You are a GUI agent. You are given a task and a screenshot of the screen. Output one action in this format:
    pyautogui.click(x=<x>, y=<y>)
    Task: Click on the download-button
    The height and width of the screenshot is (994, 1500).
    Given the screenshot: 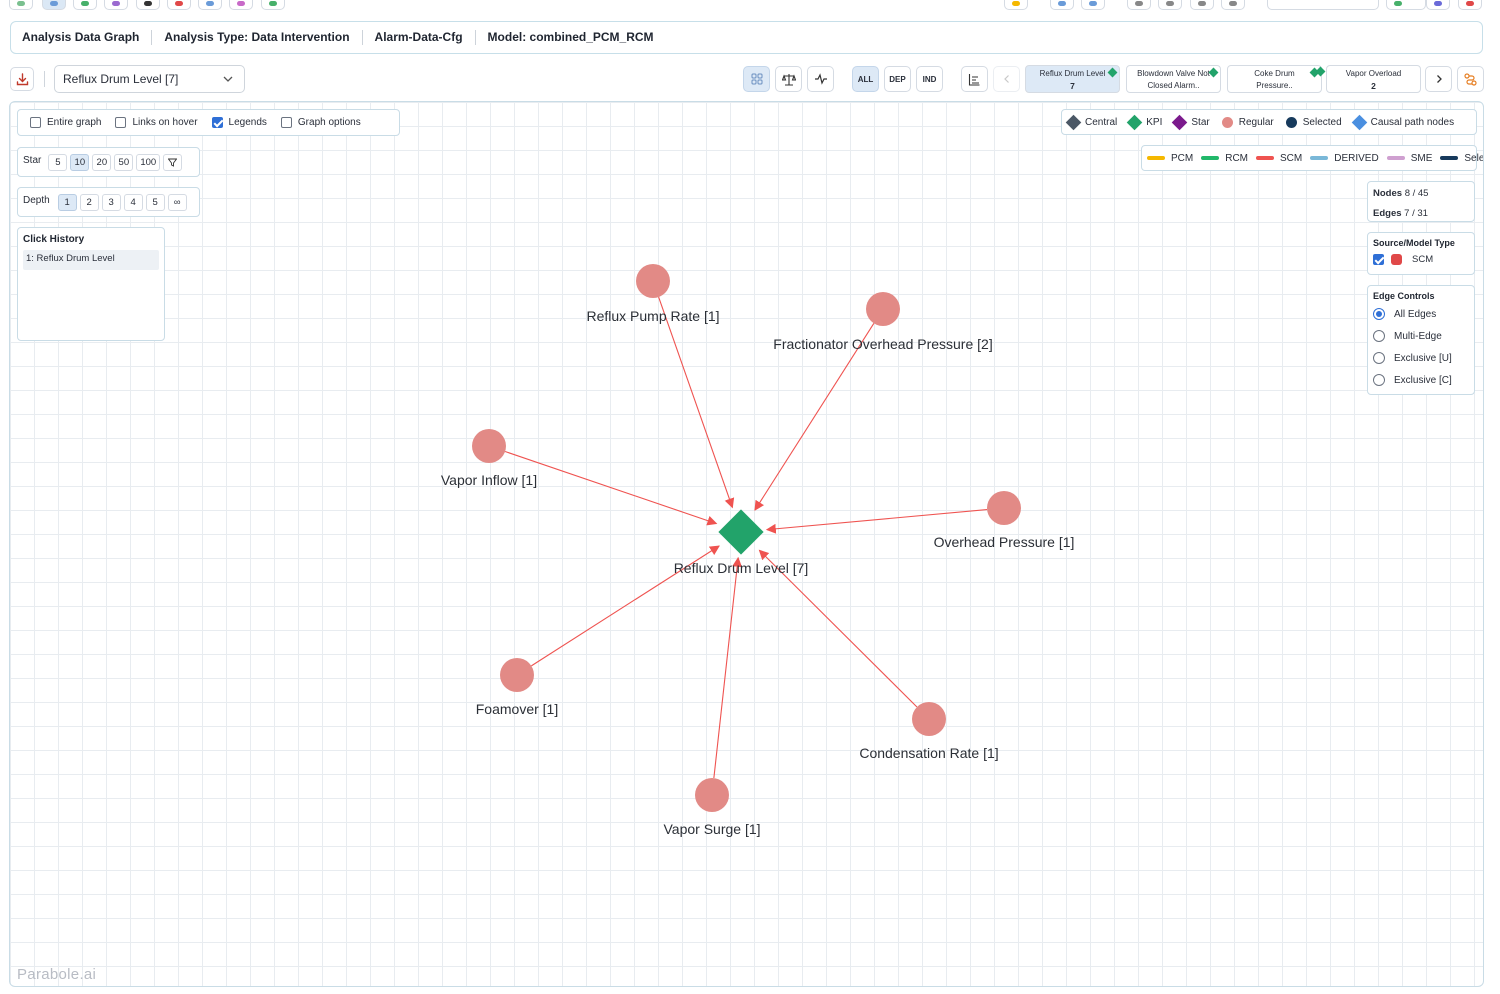 What is the action you would take?
    pyautogui.click(x=22, y=79)
    